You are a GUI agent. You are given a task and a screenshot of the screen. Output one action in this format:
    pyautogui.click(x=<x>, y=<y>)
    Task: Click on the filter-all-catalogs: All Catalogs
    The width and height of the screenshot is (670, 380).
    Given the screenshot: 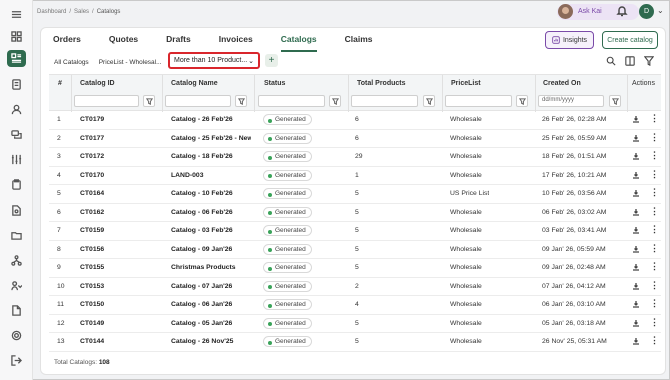 What is the action you would take?
    pyautogui.click(x=71, y=62)
    